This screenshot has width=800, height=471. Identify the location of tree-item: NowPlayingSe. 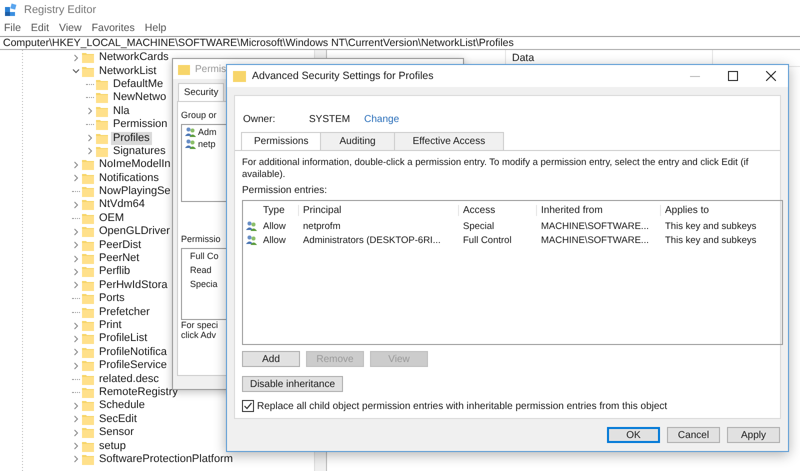
(135, 191).